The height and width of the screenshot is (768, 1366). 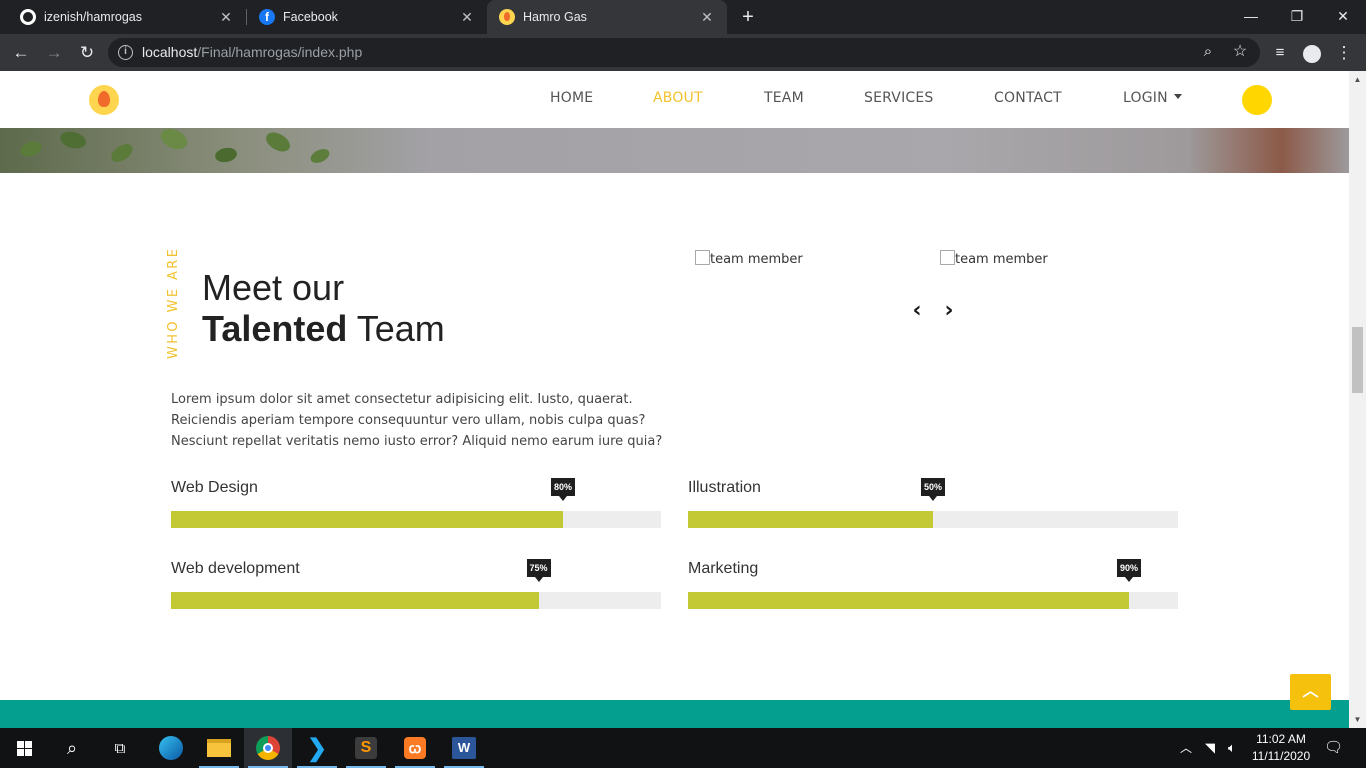 I want to click on scroll-down-arrow-icon: ▼, so click(x=1357, y=719).